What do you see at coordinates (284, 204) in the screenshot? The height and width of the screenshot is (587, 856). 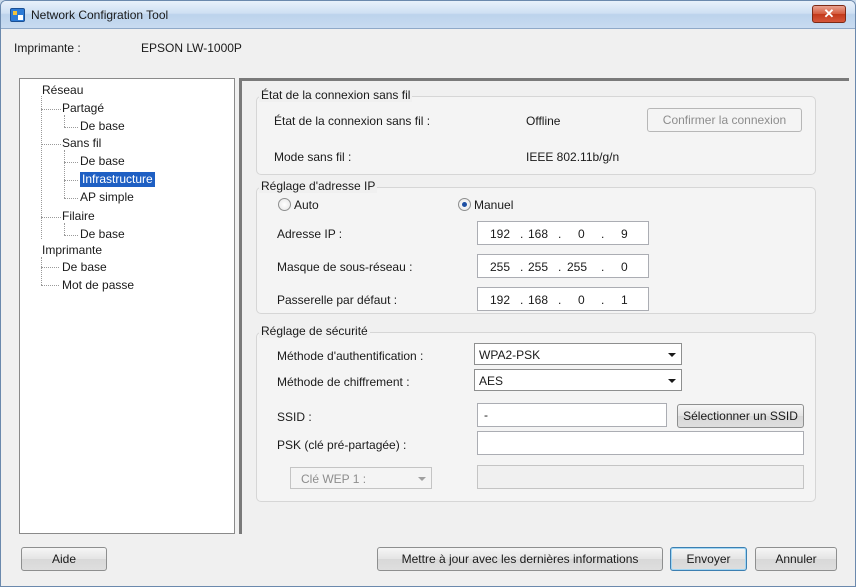 I see `auto-radio` at bounding box center [284, 204].